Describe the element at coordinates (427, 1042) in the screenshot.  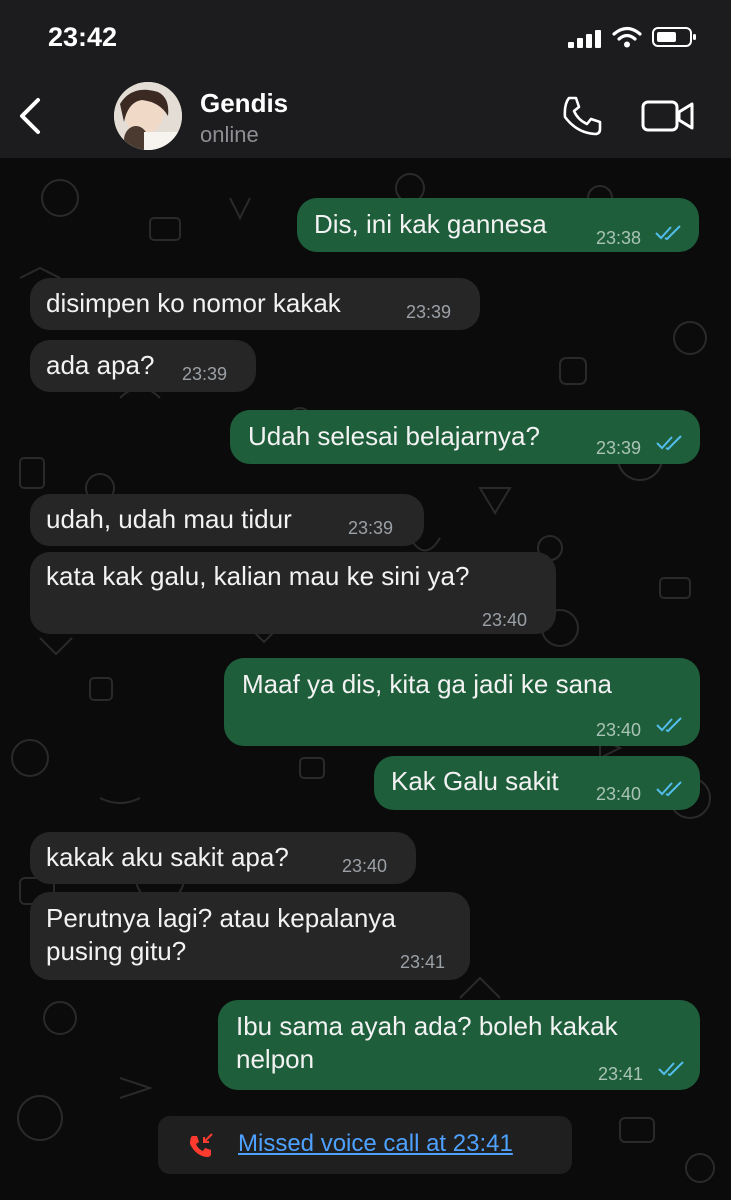
I see `message-text: Ibu sama ayah ada? boleh kakak nelpon` at that location.